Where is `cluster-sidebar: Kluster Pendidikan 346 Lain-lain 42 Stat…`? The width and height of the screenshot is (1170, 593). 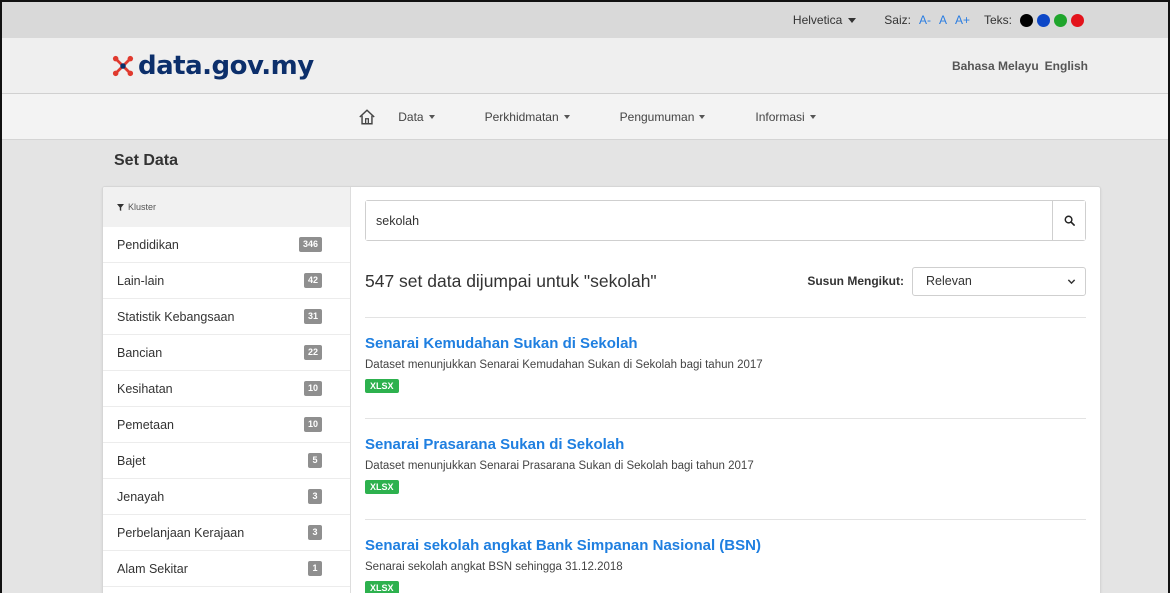 cluster-sidebar: Kluster Pendidikan 346 Lain-lain 42 Stat… is located at coordinates (227, 390).